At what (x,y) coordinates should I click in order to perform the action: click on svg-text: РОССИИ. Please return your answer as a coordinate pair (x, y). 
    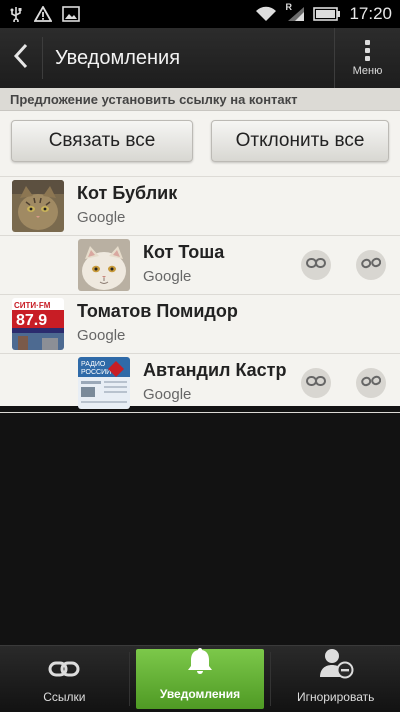
    Looking at the image, I should click on (96, 372).